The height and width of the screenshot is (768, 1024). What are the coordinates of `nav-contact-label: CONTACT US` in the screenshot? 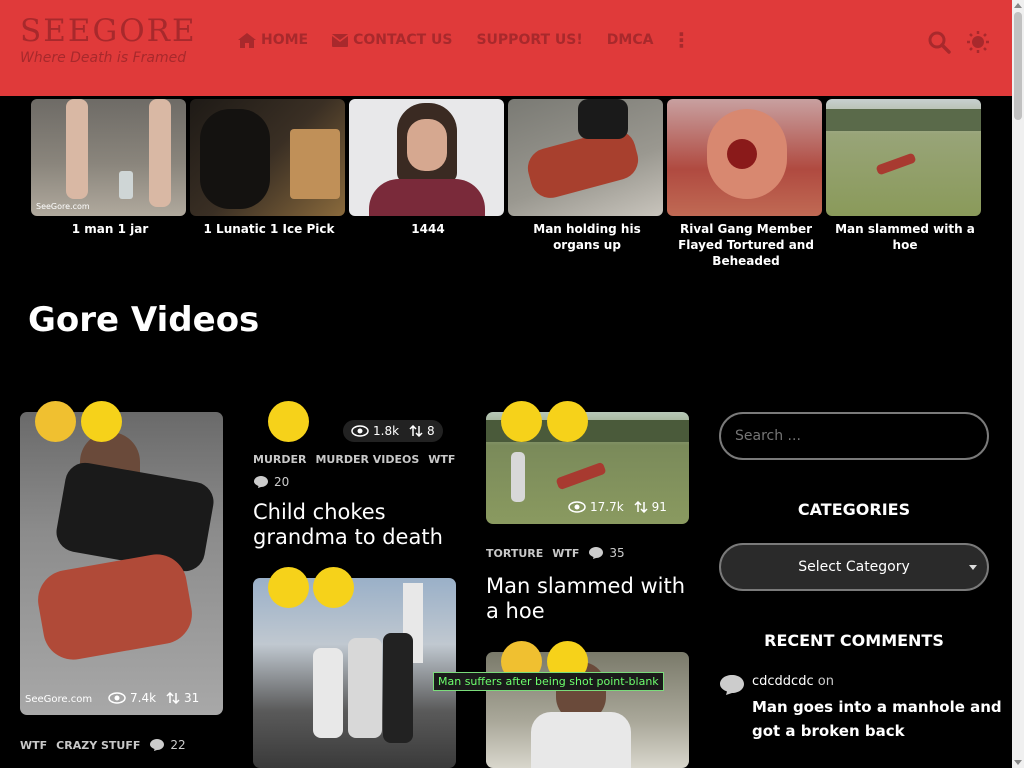 It's located at (403, 40).